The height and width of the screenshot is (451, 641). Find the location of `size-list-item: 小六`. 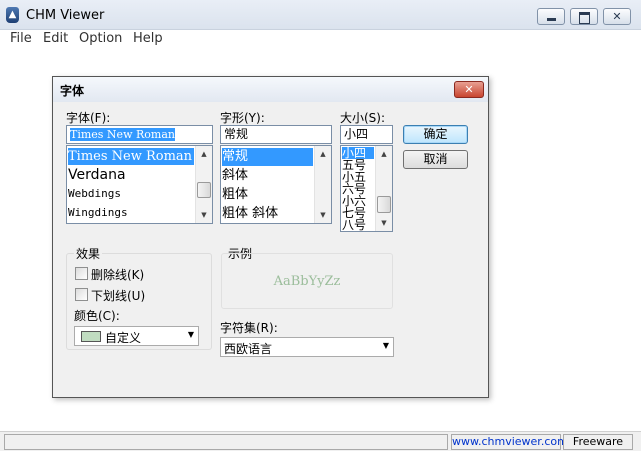

size-list-item: 小六 is located at coordinates (358, 201).